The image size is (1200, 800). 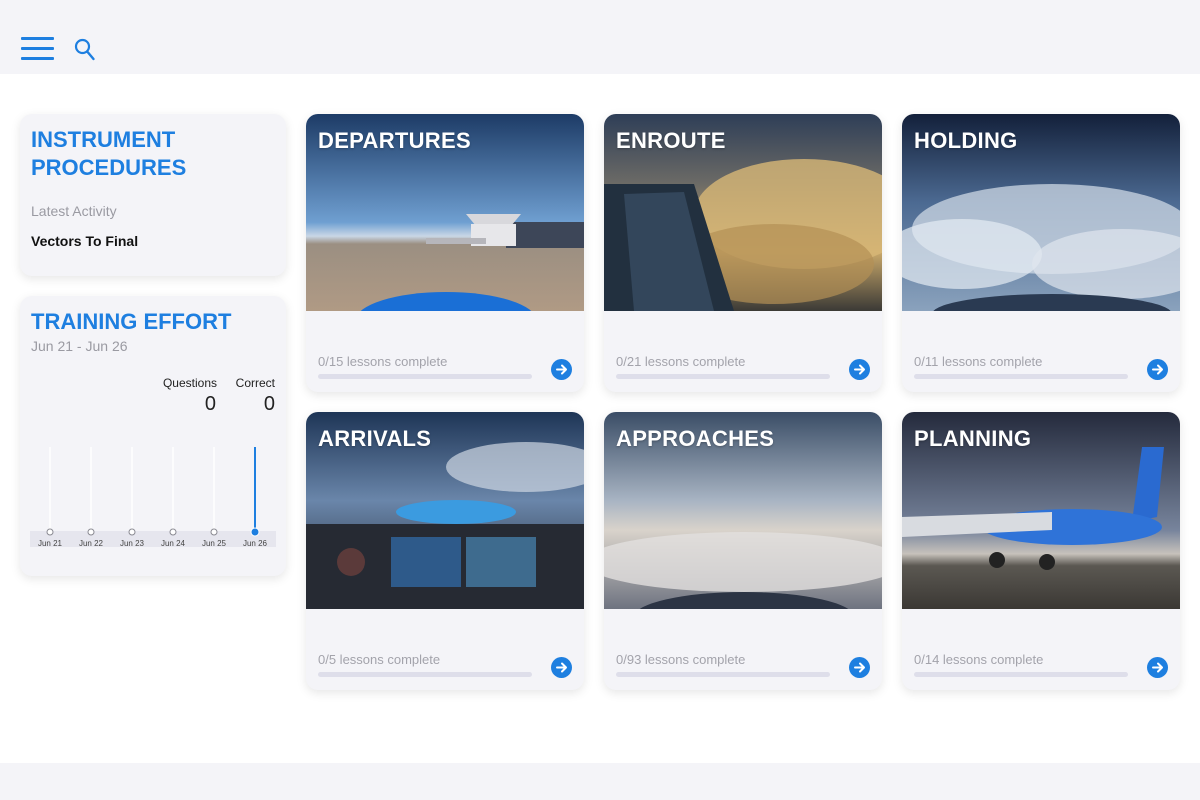 I want to click on correct-count: 0, so click(x=269, y=404).